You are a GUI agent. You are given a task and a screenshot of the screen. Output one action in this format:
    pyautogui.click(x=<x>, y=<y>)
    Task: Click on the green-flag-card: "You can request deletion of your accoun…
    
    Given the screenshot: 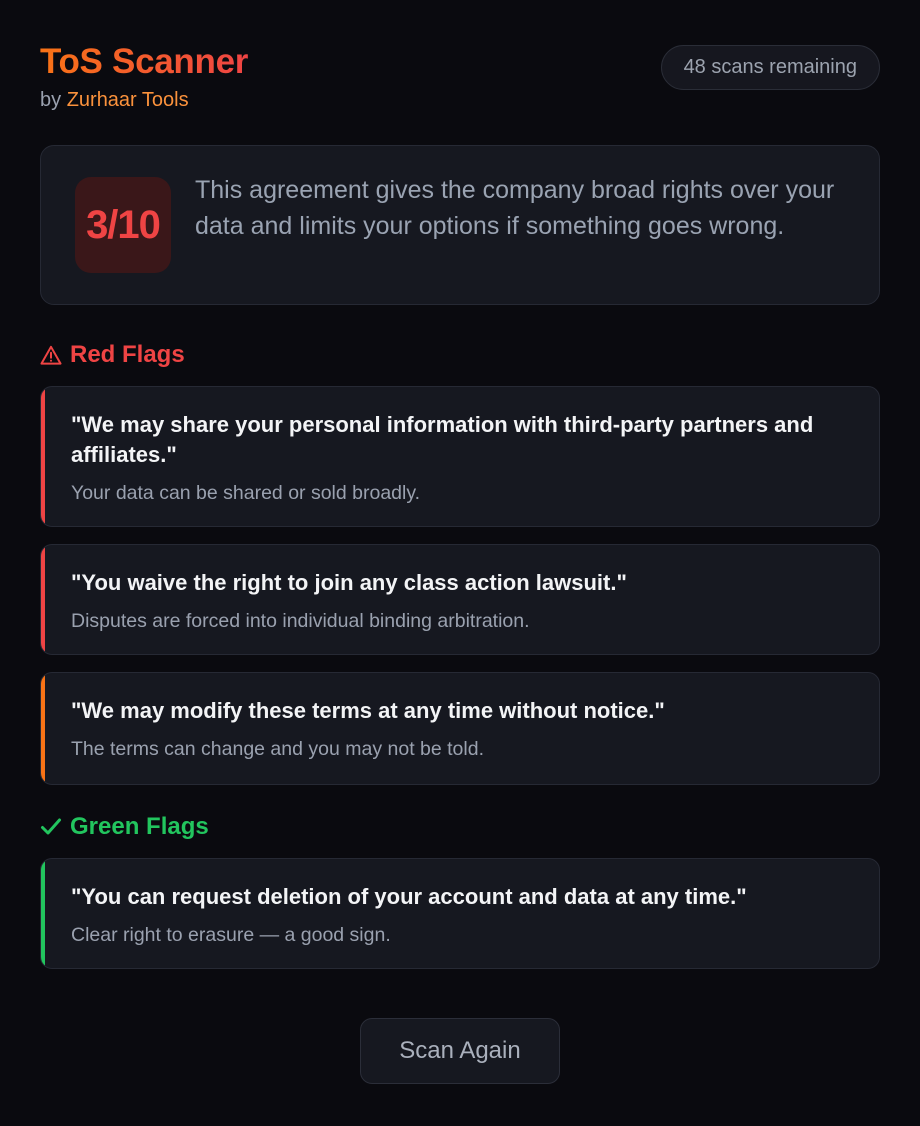 What is the action you would take?
    pyautogui.click(x=460, y=913)
    